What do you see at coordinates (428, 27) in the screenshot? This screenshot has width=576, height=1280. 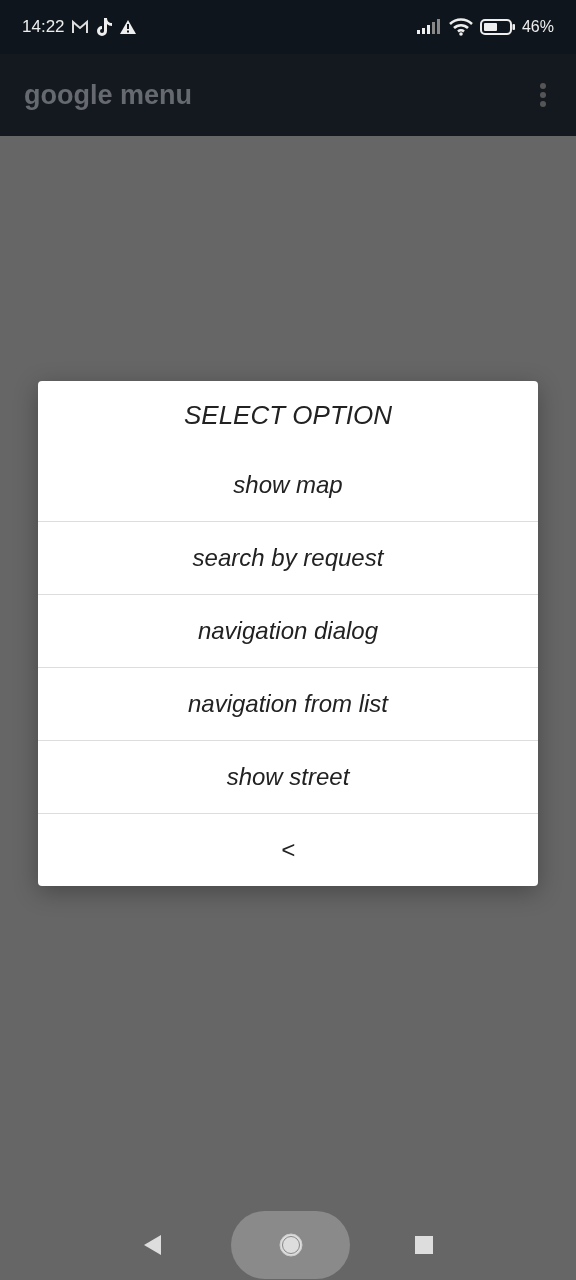 I see `signal-icon` at bounding box center [428, 27].